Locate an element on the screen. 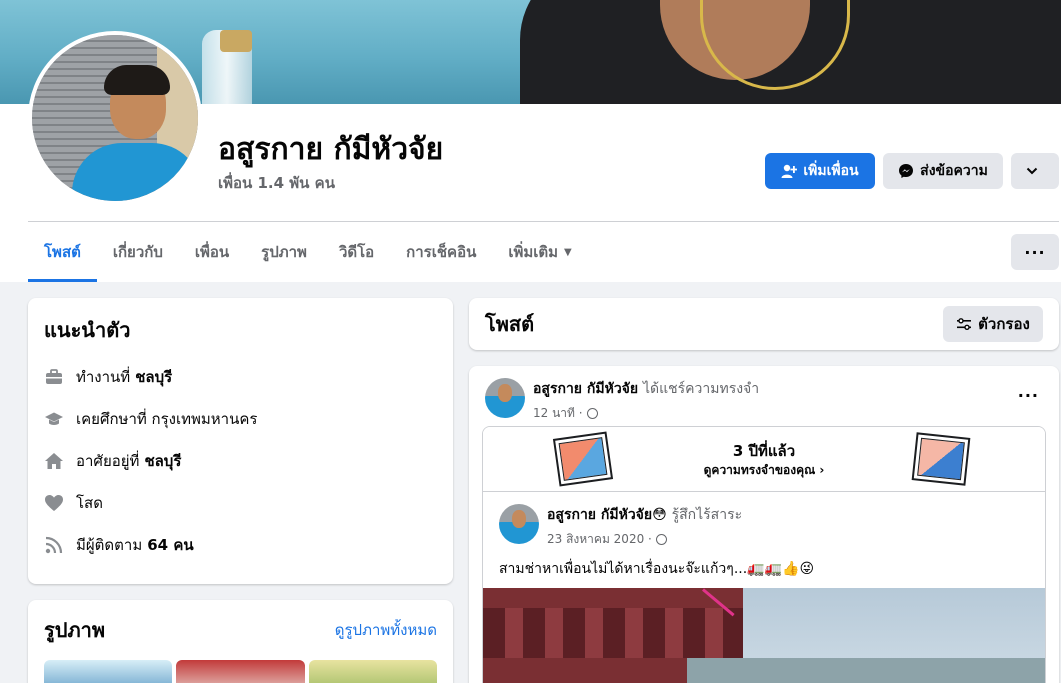 This screenshot has height=683, width=1061. more-dots-icon: ··· is located at coordinates (1035, 252).